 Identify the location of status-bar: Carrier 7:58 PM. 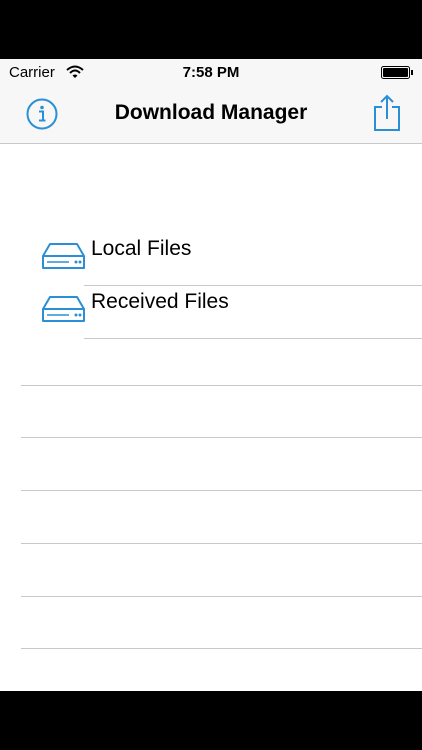
(211, 72).